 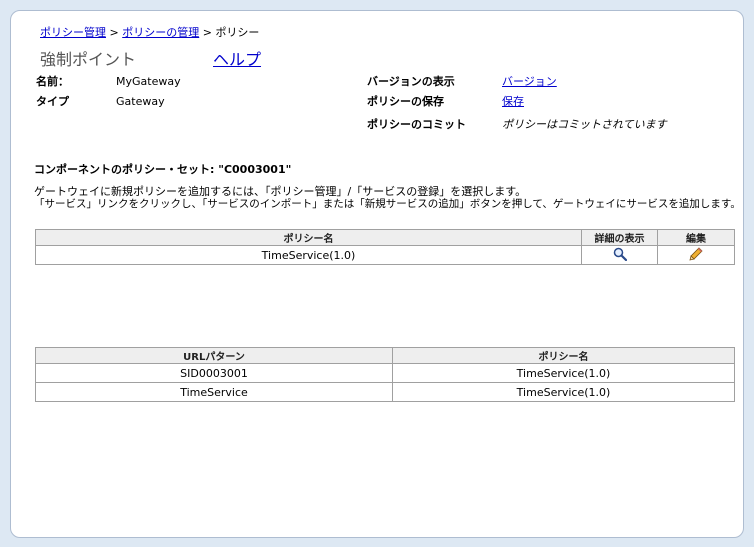 I want to click on view-details-cell, so click(x=619, y=255).